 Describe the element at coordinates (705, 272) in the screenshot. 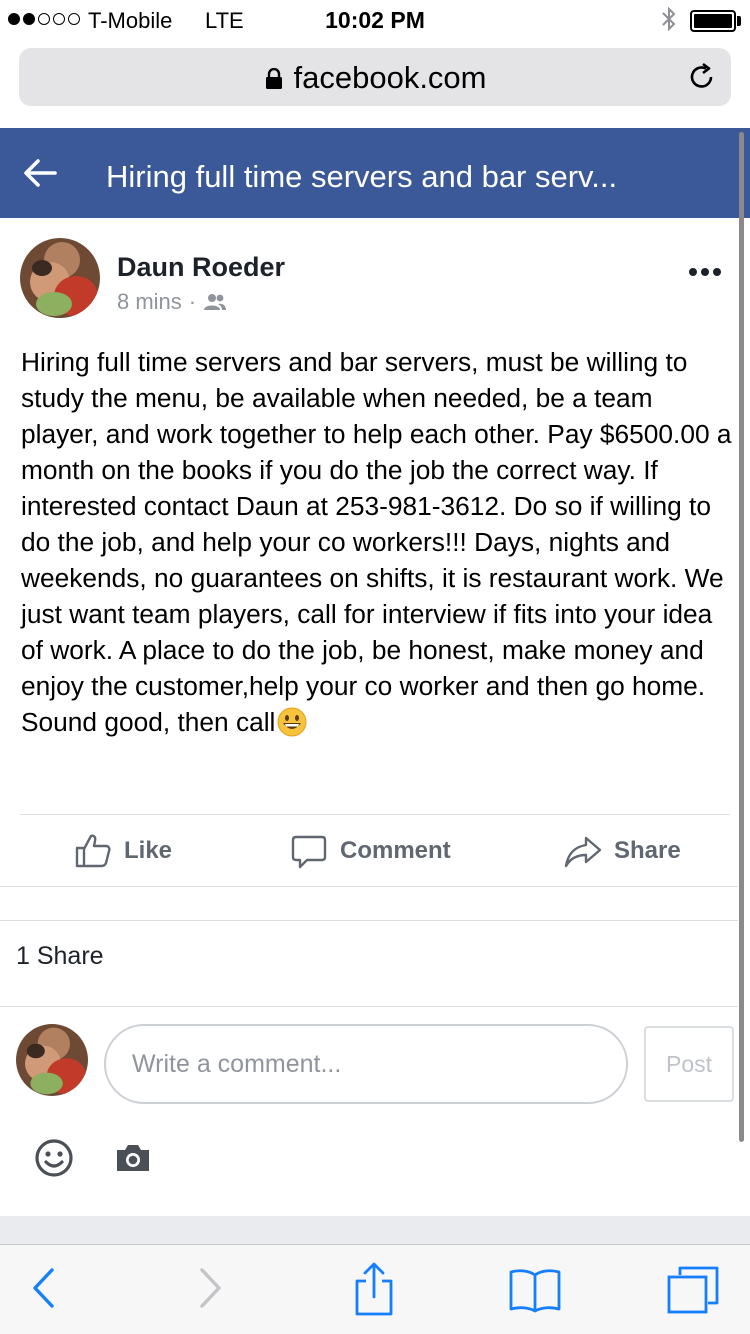

I see `more-options-icon` at that location.